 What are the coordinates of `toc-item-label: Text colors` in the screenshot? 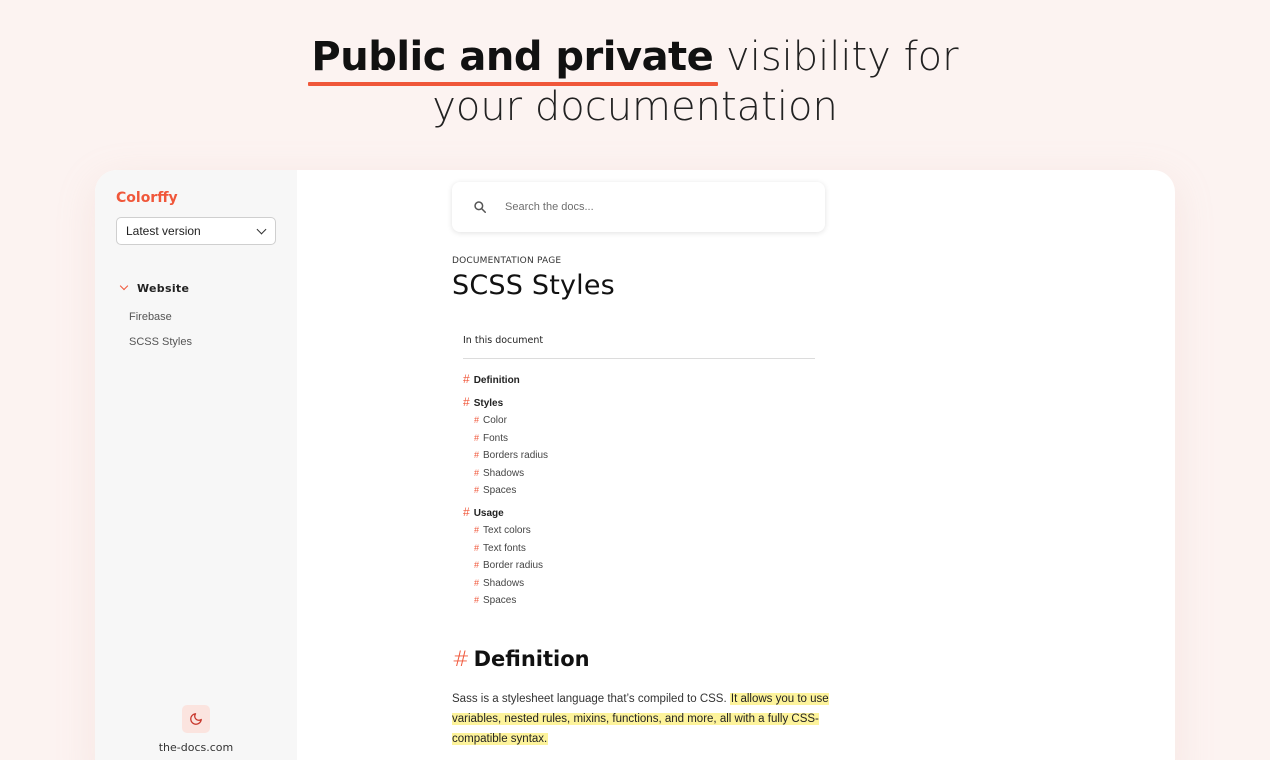 It's located at (507, 530).